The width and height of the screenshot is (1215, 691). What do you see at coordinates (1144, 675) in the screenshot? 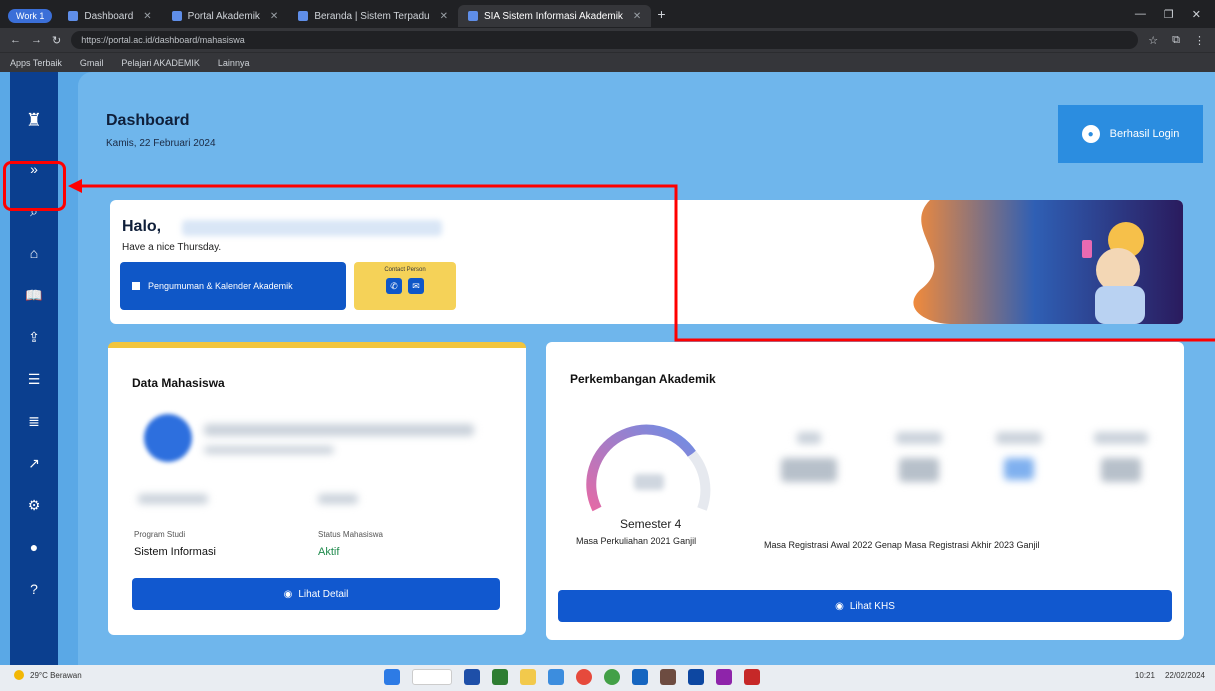
I see `clock-time: 10:21` at bounding box center [1144, 675].